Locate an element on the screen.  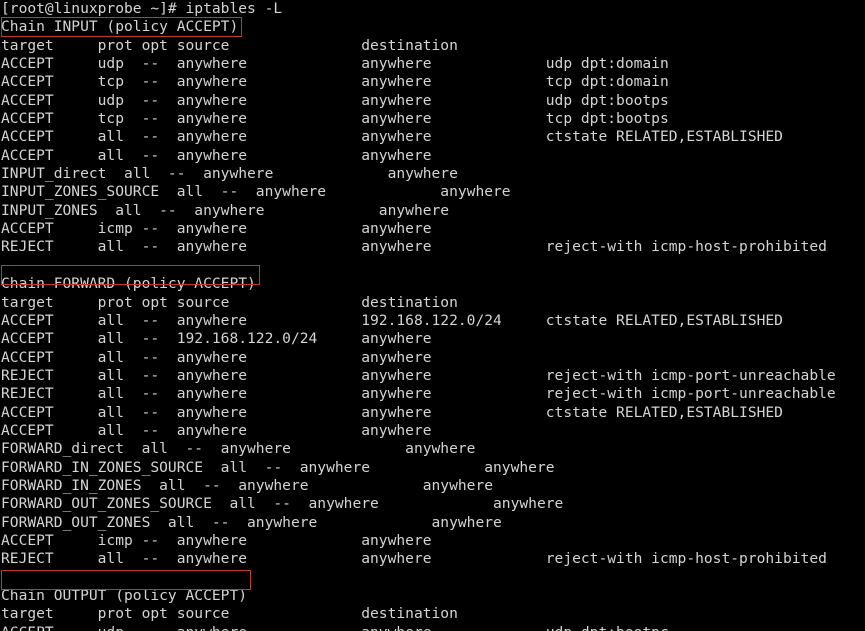
terminal-line: [root@linuxprobe ~]# iptables -L is located at coordinates (142, 8).